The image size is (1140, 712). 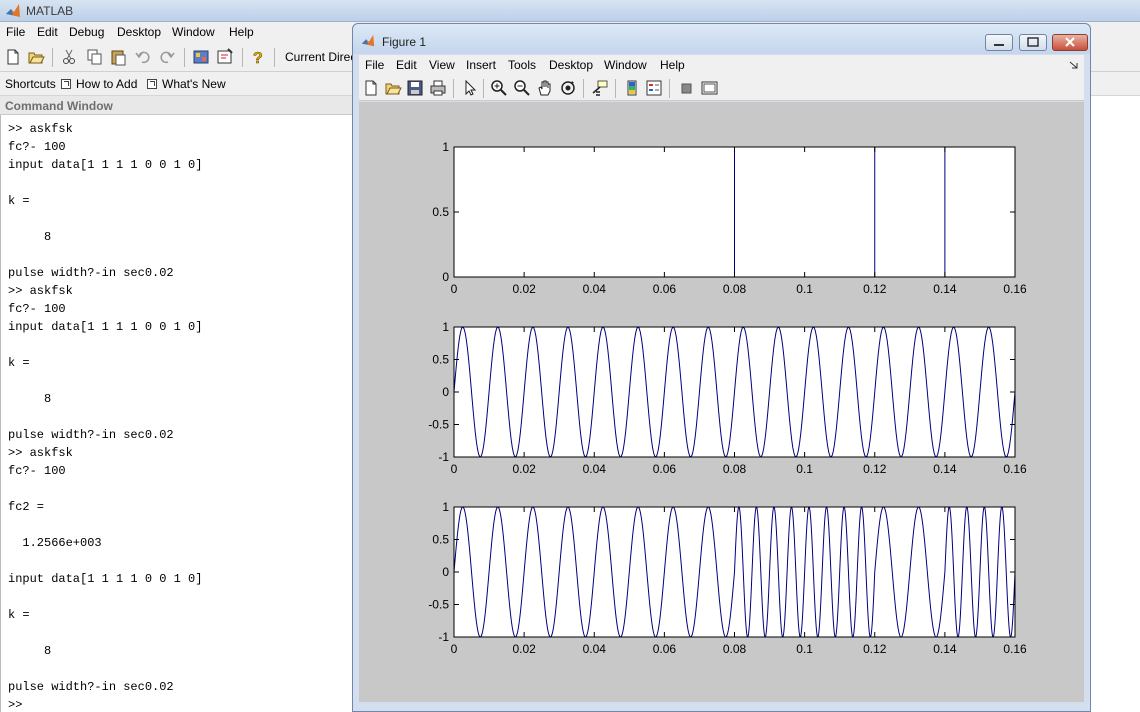 I want to click on close-button, so click(x=1070, y=42).